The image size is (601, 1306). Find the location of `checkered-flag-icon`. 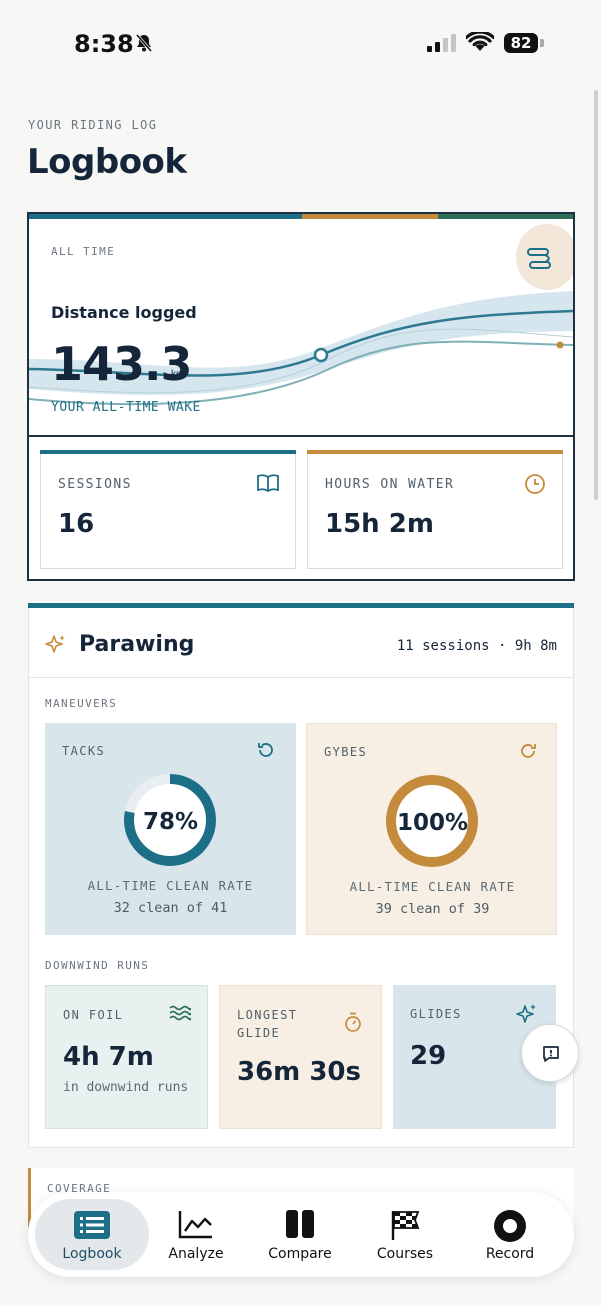

checkered-flag-icon is located at coordinates (405, 1225).